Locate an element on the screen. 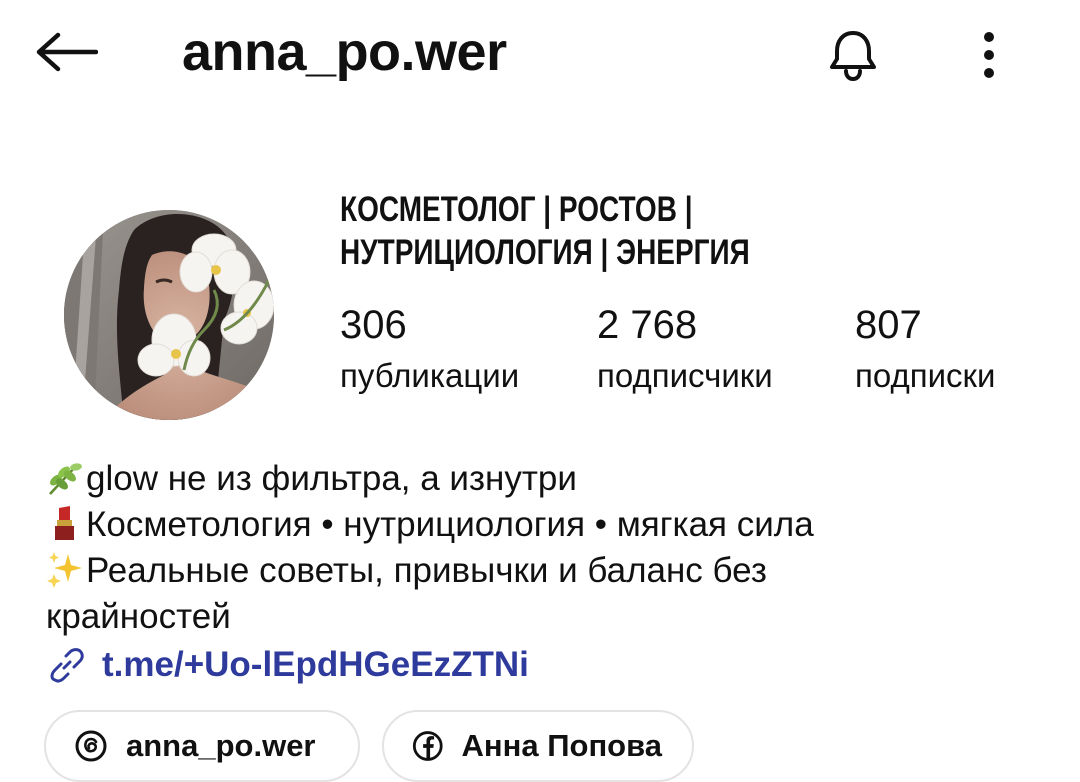 Image resolution: width=1080 pixels, height=782 pixels. facebook-profile-chip: Анна Попова is located at coordinates (538, 746).